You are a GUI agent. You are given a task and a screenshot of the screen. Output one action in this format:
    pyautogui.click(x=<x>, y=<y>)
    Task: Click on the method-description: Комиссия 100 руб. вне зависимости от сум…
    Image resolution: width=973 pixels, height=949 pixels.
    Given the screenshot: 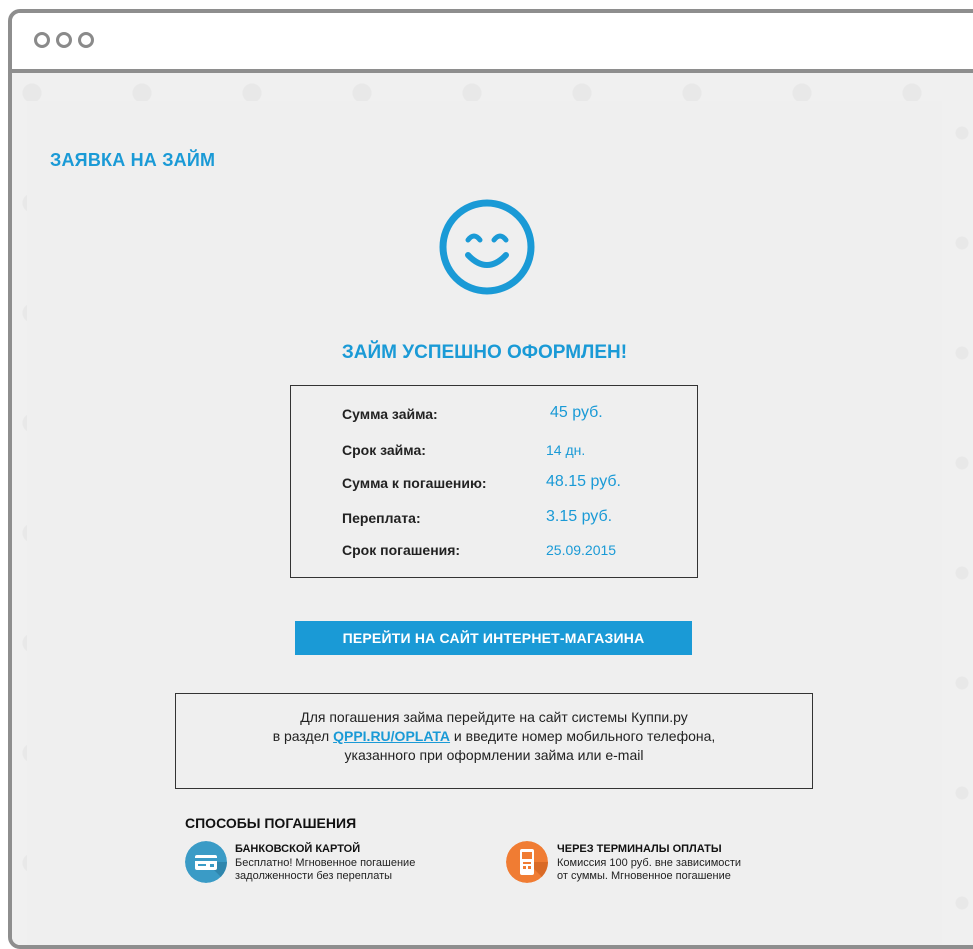 What is the action you would take?
    pyautogui.click(x=677, y=870)
    